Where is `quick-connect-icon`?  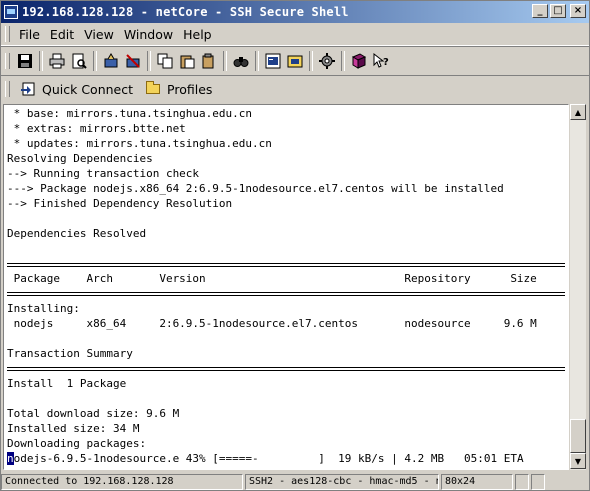 quick-connect-icon is located at coordinates (28, 89).